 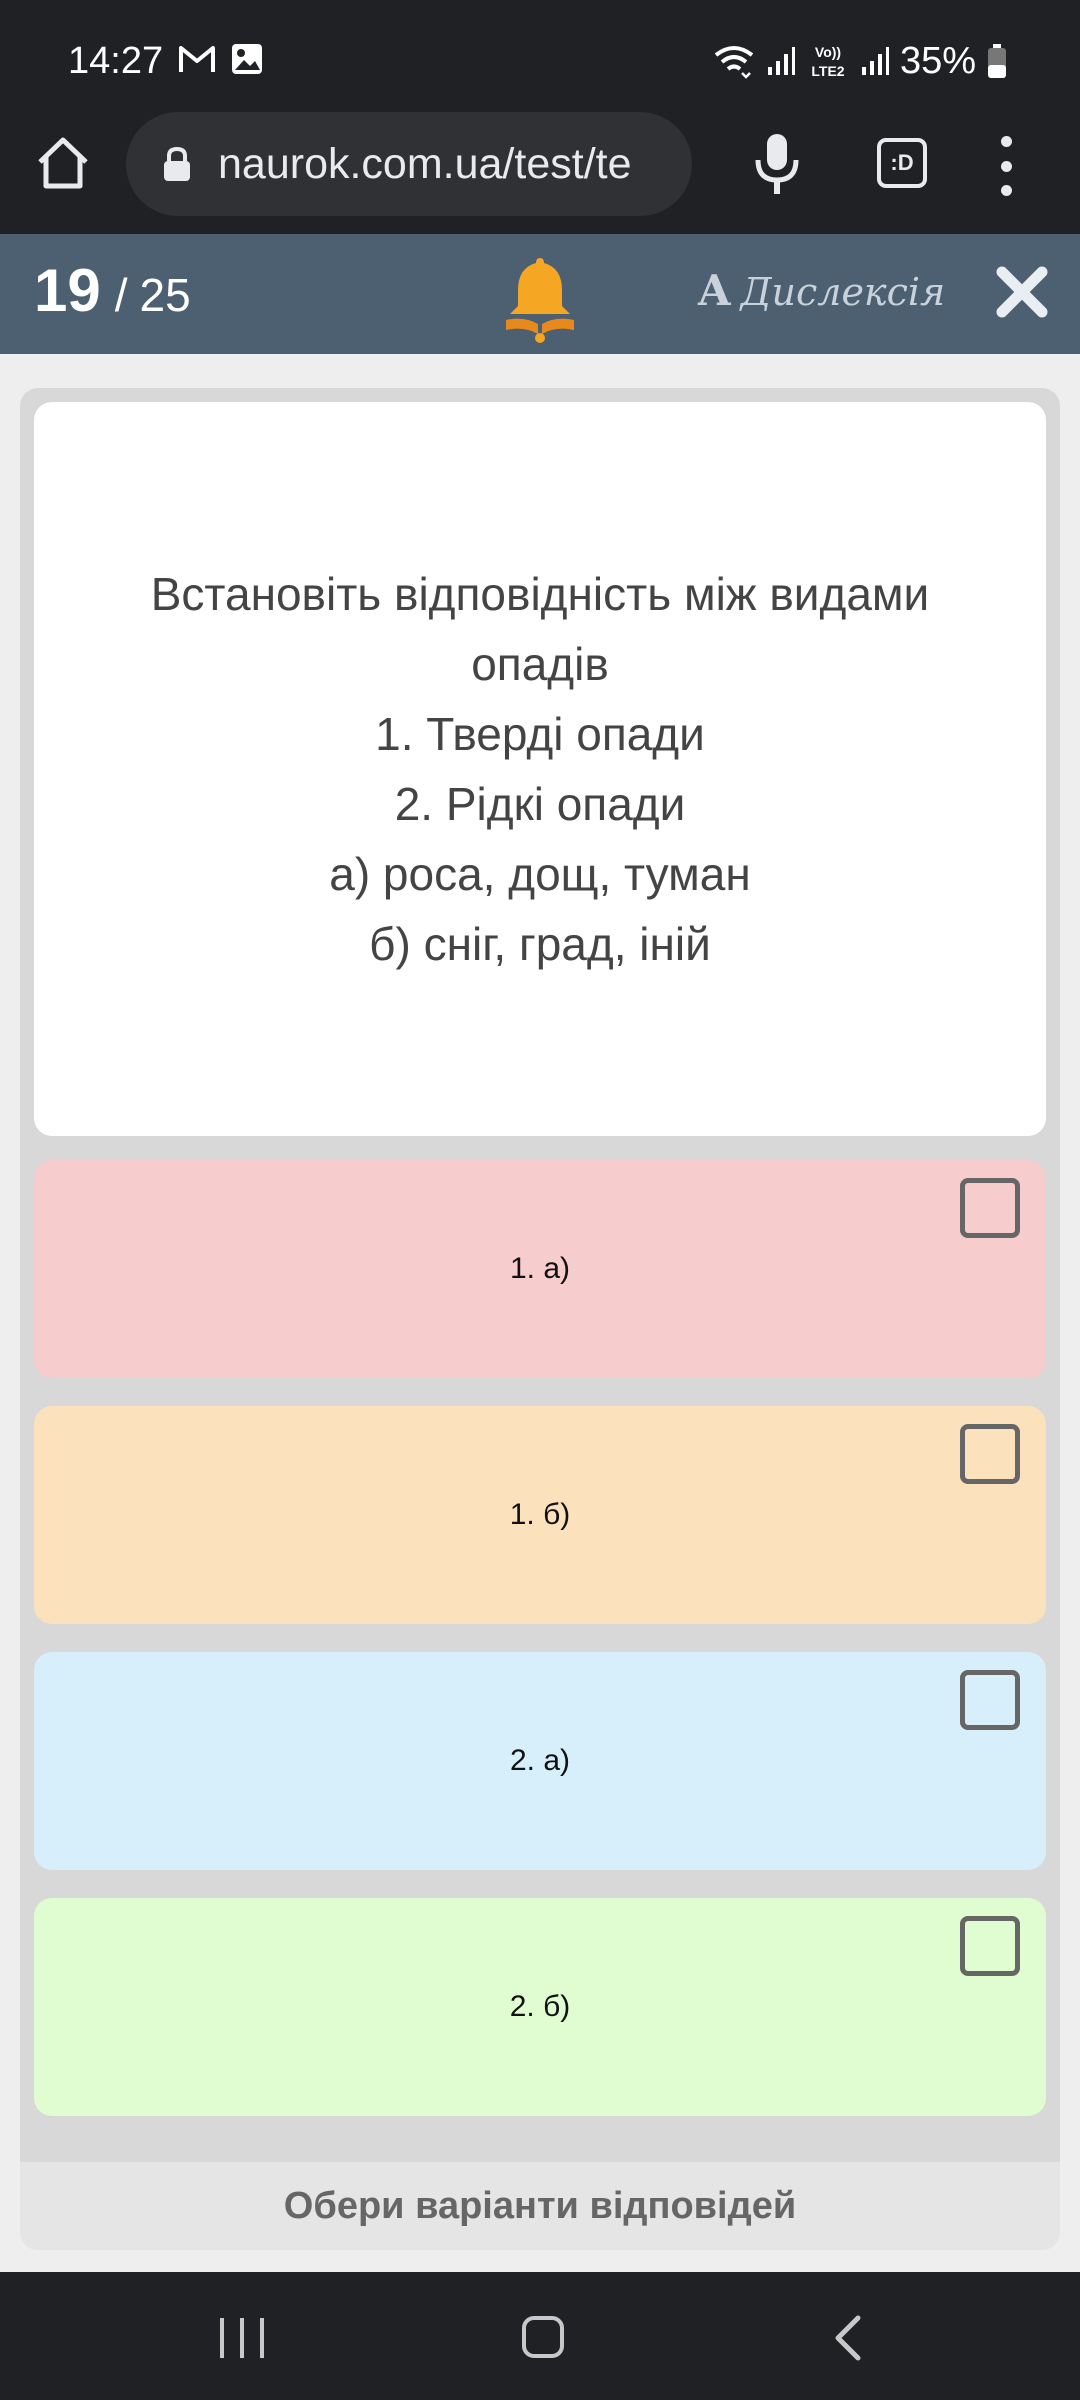 What do you see at coordinates (540, 944) in the screenshot?
I see `question-line: б) сніг, град, іній` at bounding box center [540, 944].